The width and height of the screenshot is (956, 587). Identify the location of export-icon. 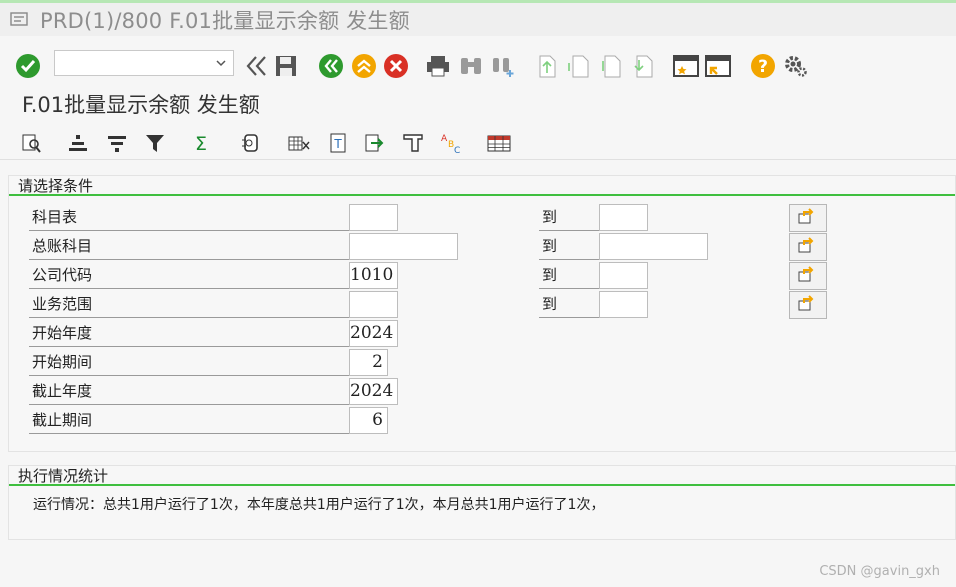
(374, 143).